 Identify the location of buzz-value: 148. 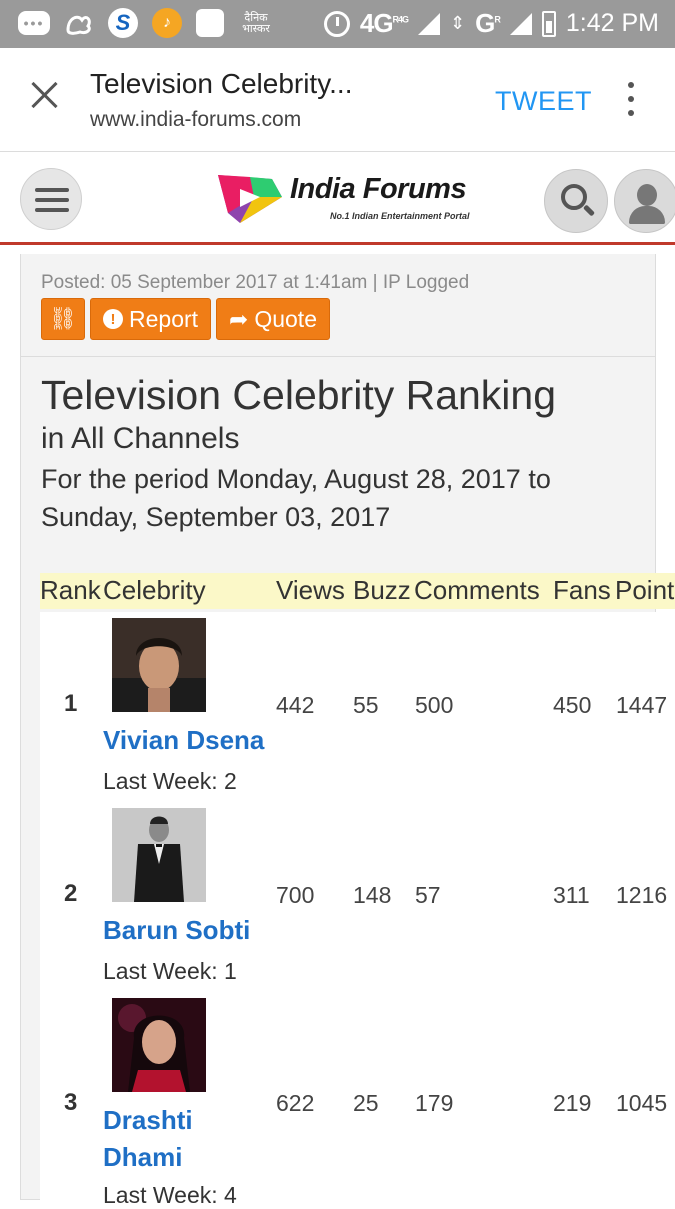
(372, 895).